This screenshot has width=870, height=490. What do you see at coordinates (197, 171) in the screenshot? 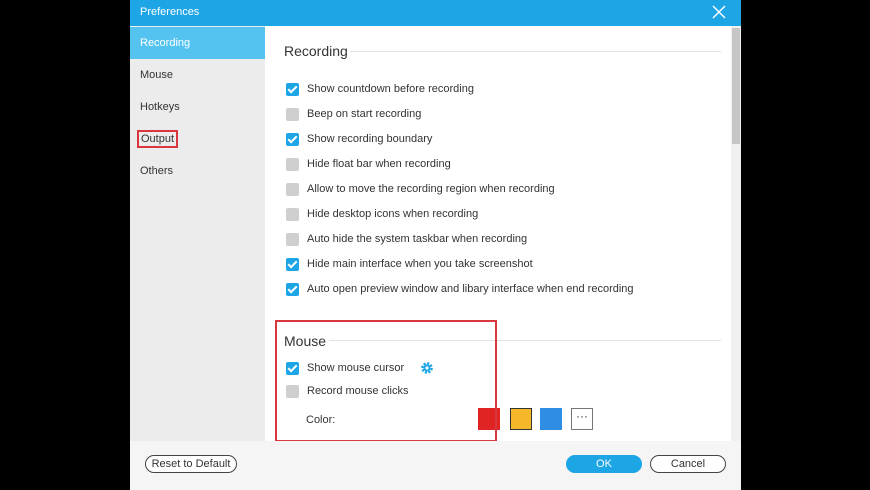
I see `sidebar-item-others: Others` at bounding box center [197, 171].